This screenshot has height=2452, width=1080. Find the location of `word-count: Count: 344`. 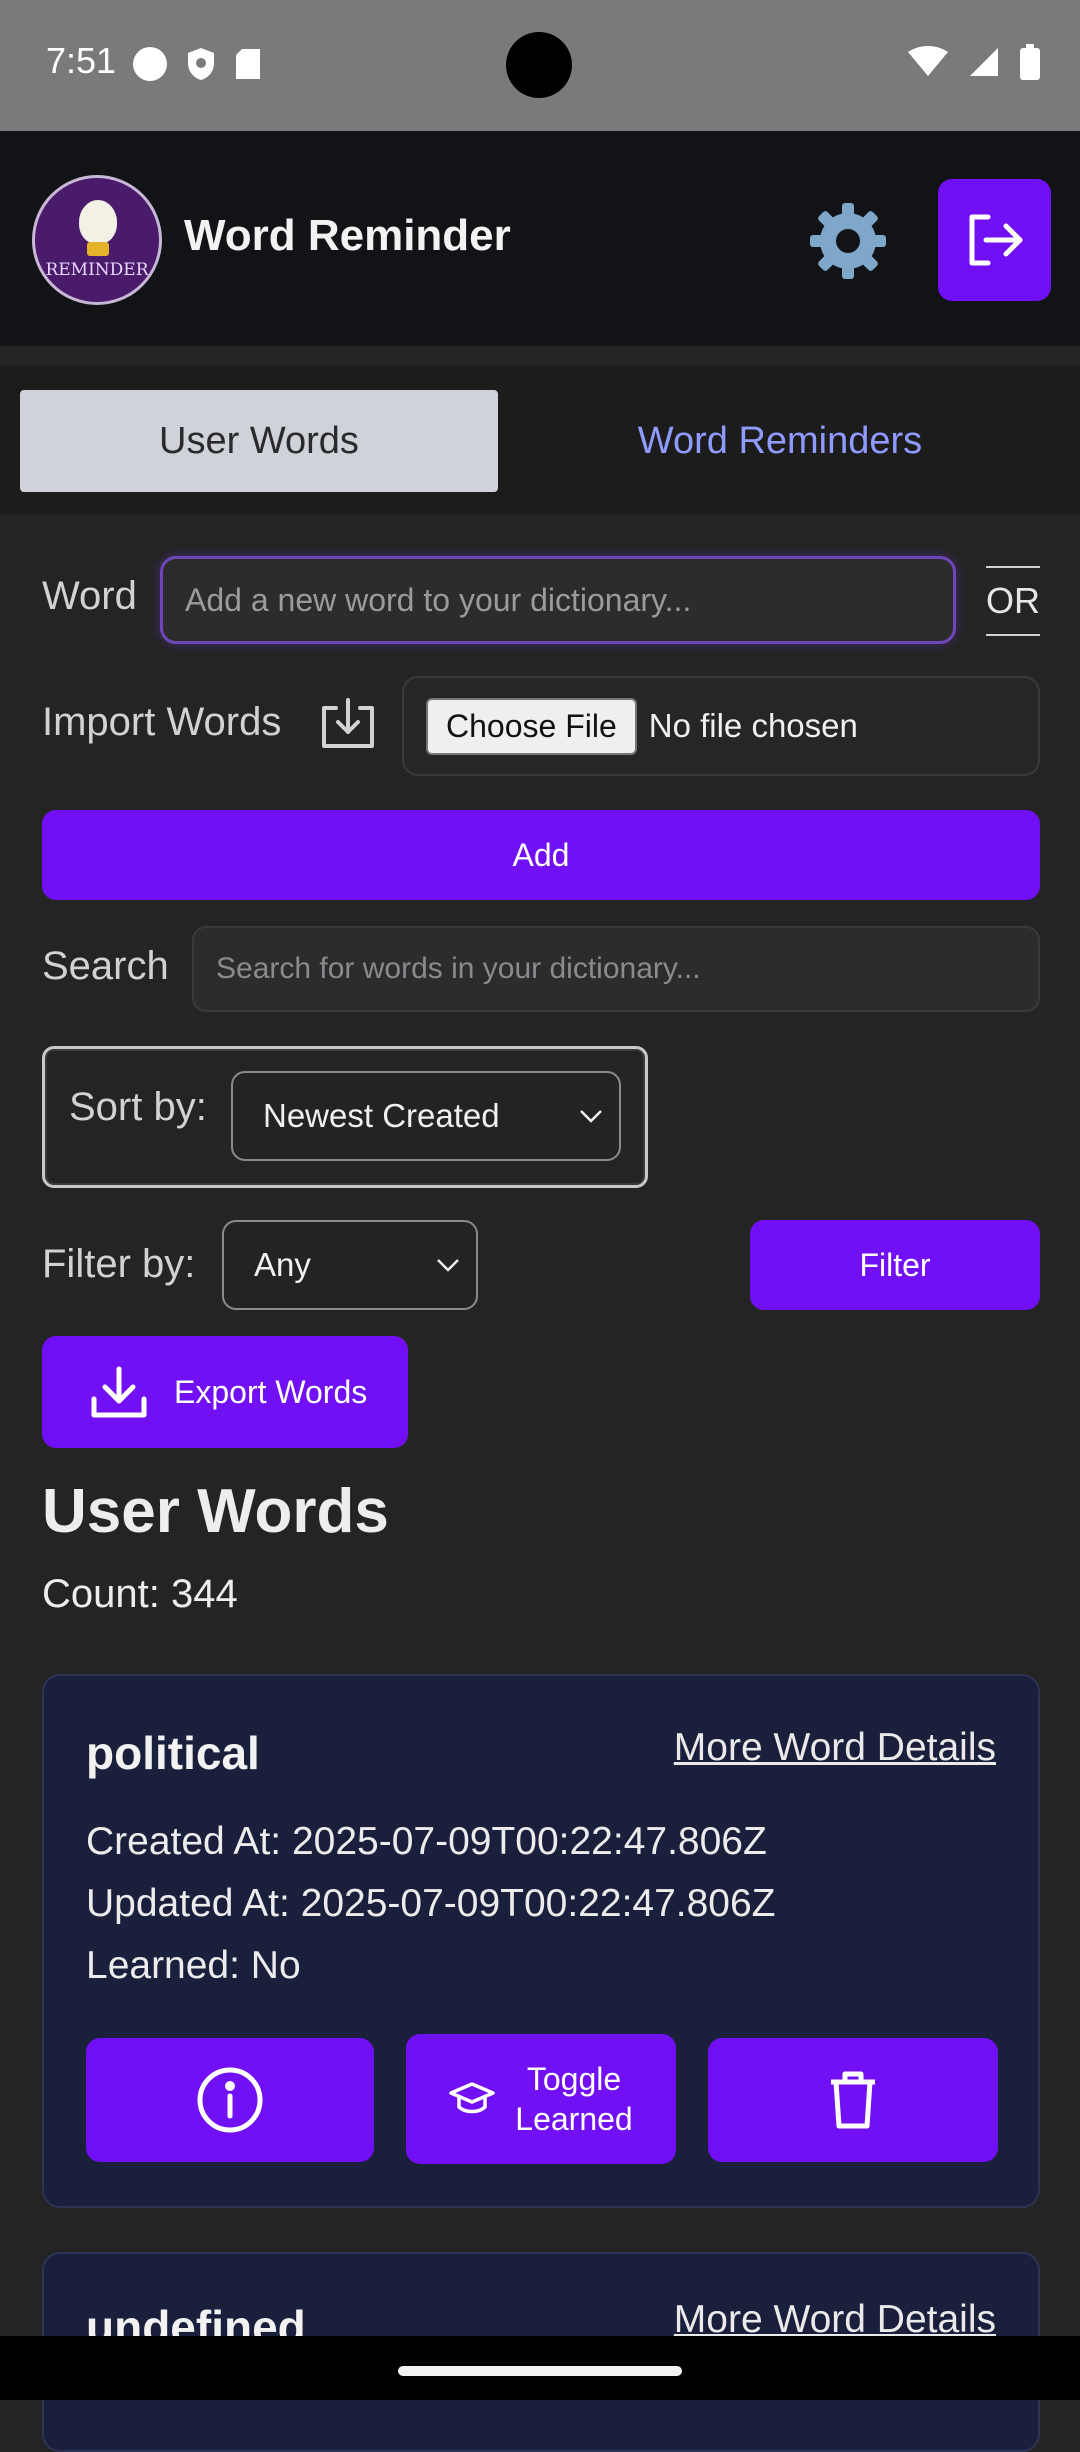

word-count: Count: 344 is located at coordinates (140, 1594).